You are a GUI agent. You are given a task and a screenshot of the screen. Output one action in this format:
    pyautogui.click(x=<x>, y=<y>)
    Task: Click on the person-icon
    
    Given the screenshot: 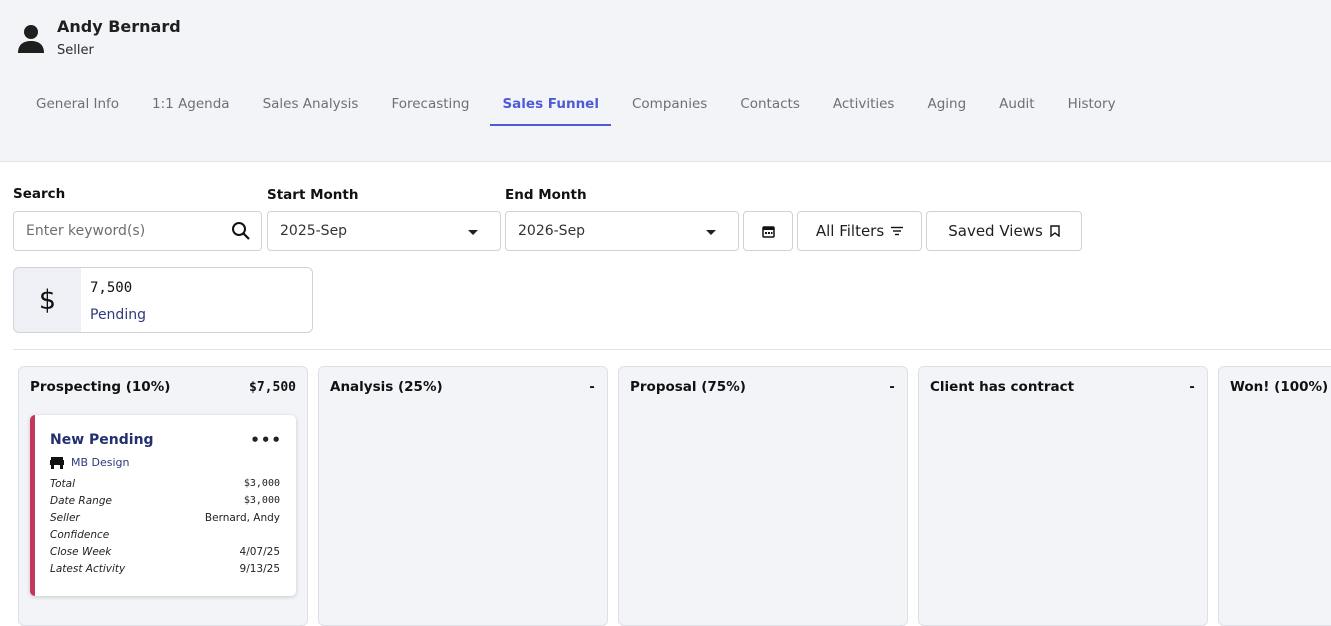 What is the action you would take?
    pyautogui.click(x=31, y=39)
    